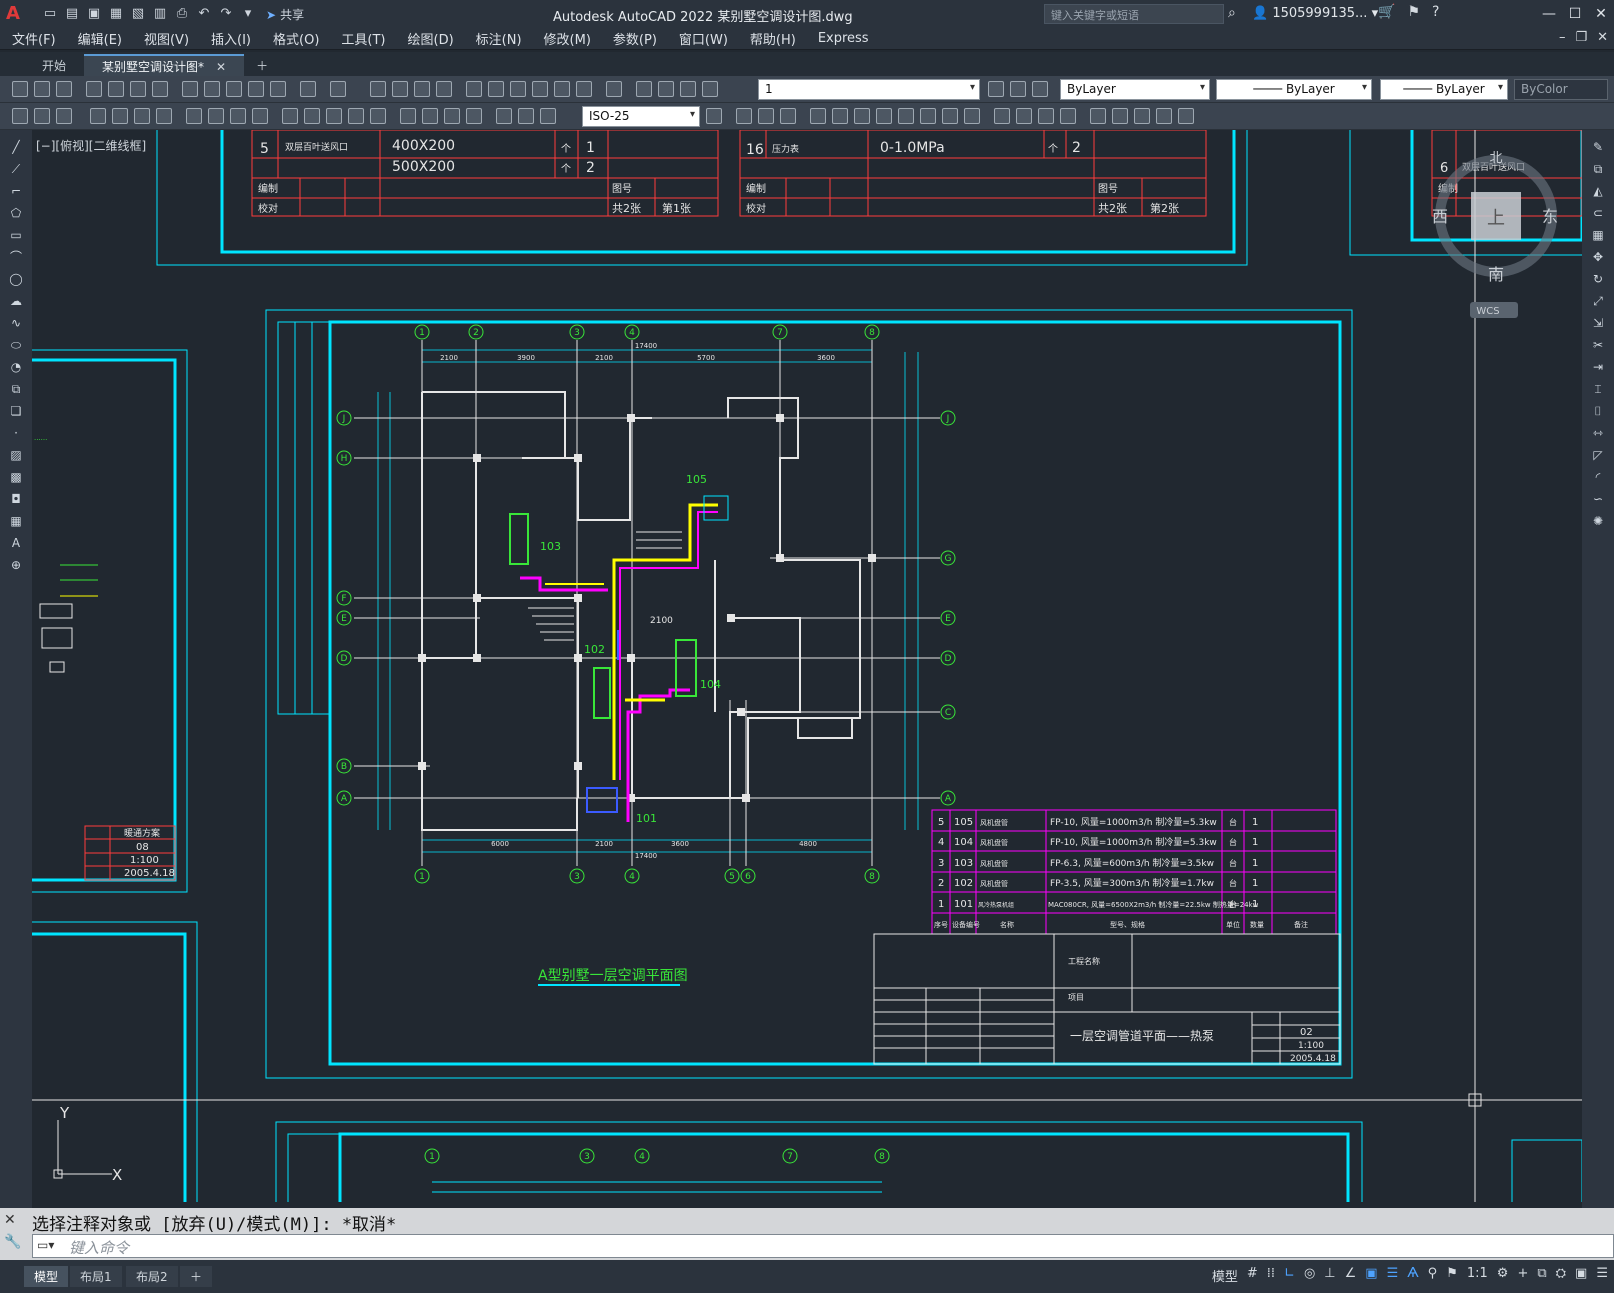 Image resolution: width=1614 pixels, height=1293 pixels. I want to click on add-selected-icon: ⊕, so click(16, 565).